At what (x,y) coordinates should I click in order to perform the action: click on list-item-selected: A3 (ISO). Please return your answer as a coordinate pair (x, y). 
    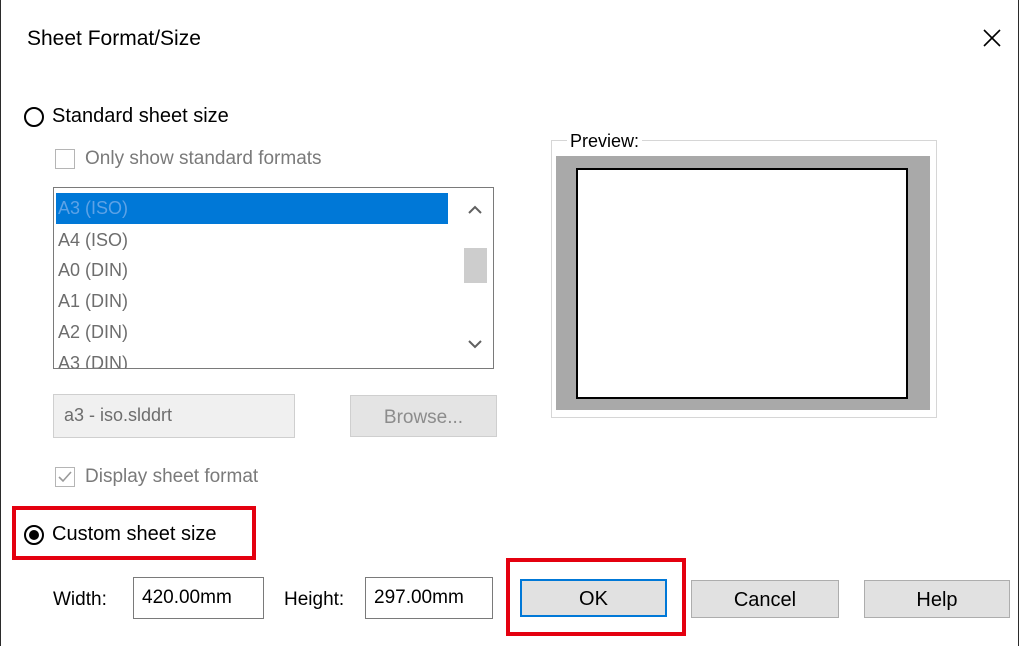
    Looking at the image, I should click on (252, 208).